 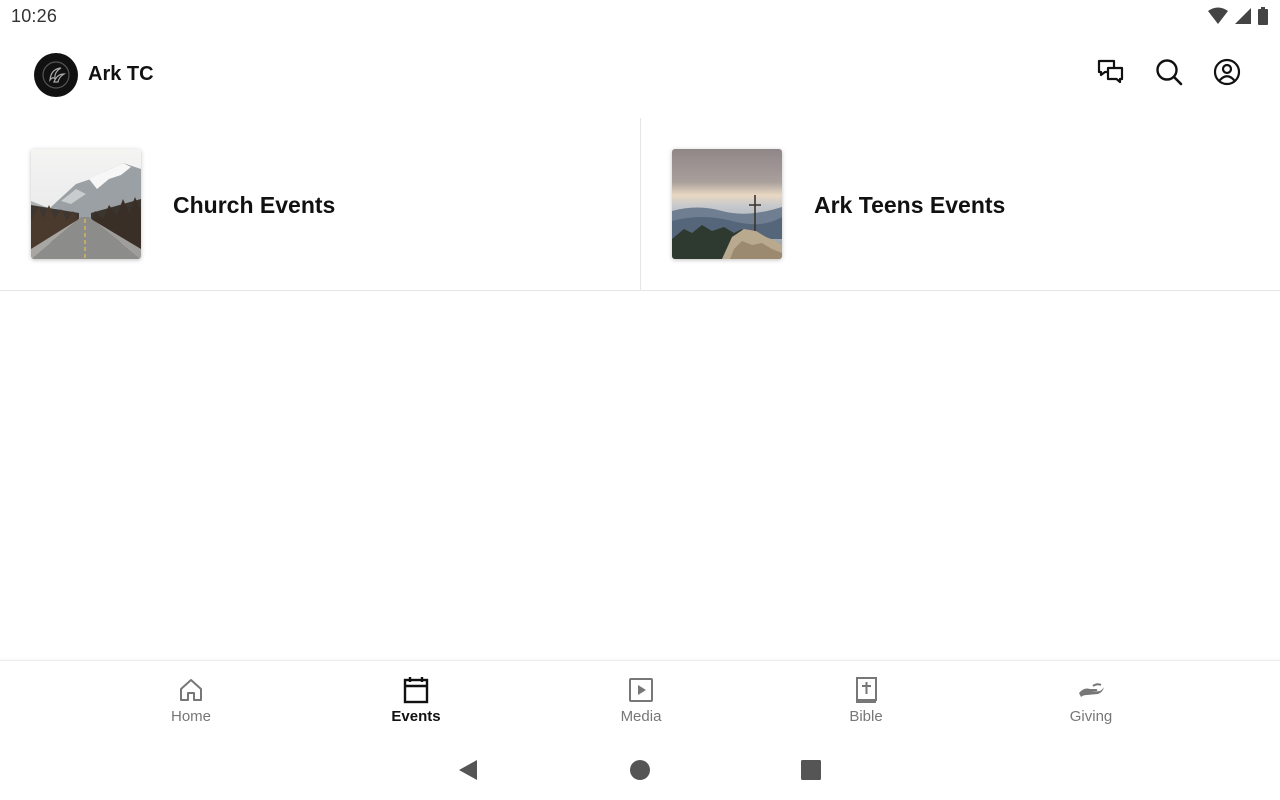 I want to click on card-church-events: Church Events, so click(x=320, y=204).